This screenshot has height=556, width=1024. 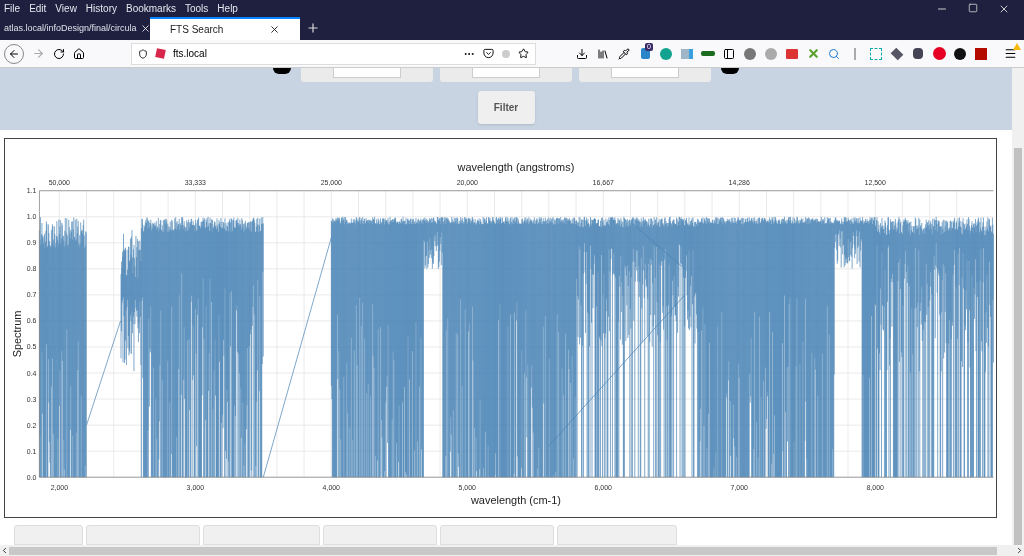 What do you see at coordinates (197, 30) in the screenshot?
I see `tab-title: FTS Search` at bounding box center [197, 30].